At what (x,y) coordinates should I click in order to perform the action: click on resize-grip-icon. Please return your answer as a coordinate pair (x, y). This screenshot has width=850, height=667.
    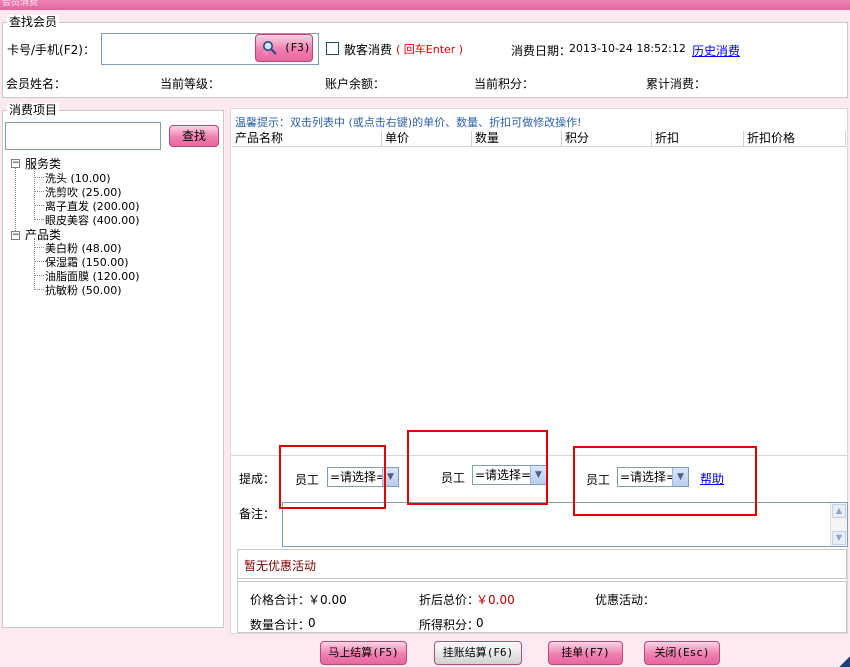
    Looking at the image, I should click on (844, 661).